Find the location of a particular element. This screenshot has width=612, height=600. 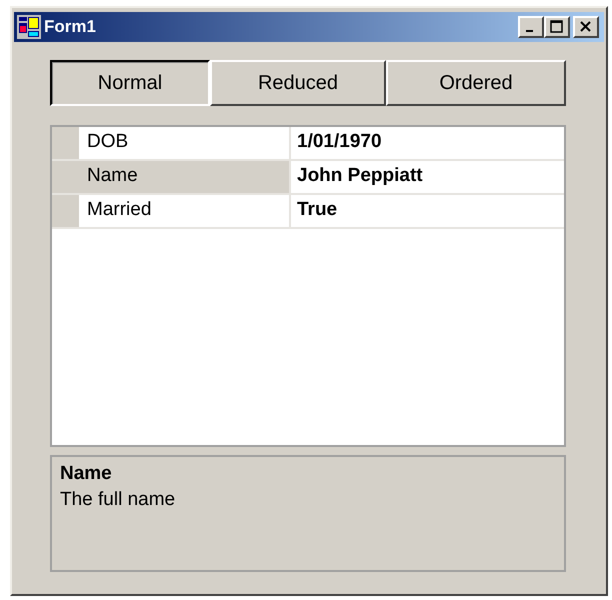

minimize-button is located at coordinates (531, 27).